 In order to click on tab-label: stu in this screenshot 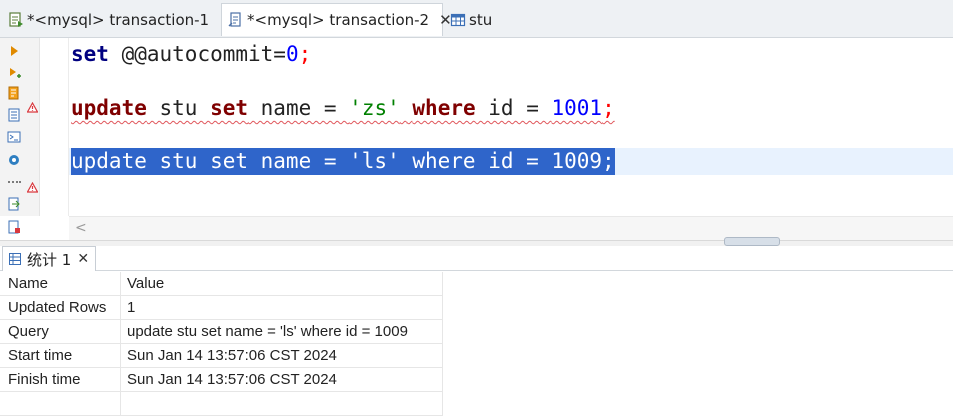, I will do `click(481, 19)`.